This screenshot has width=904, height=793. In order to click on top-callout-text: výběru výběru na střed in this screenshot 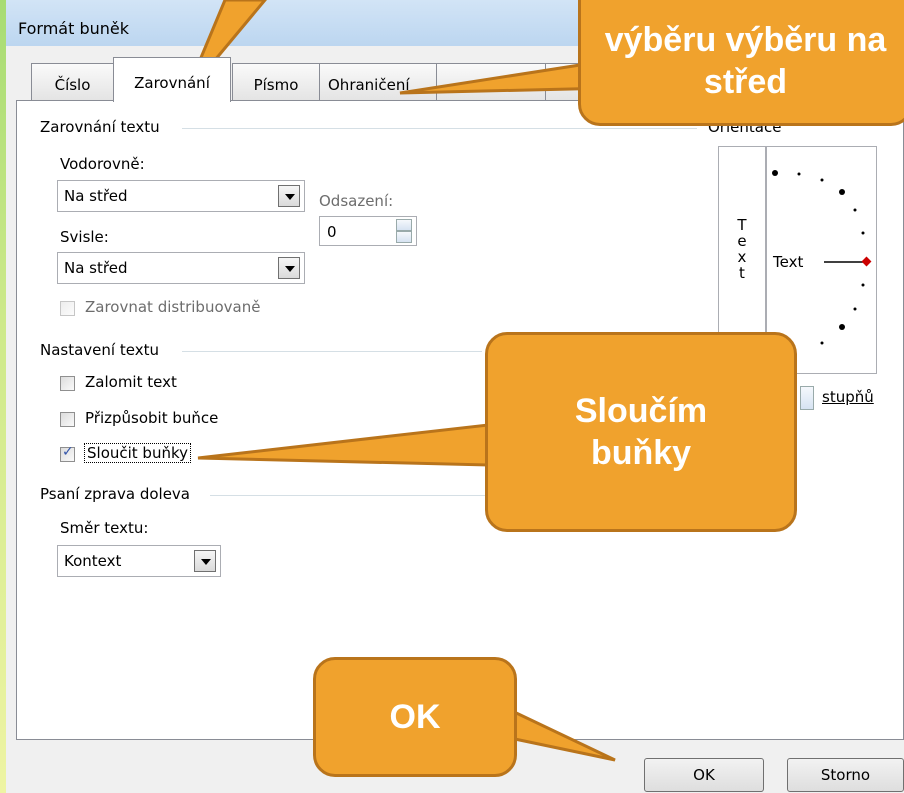, I will do `click(745, 61)`.